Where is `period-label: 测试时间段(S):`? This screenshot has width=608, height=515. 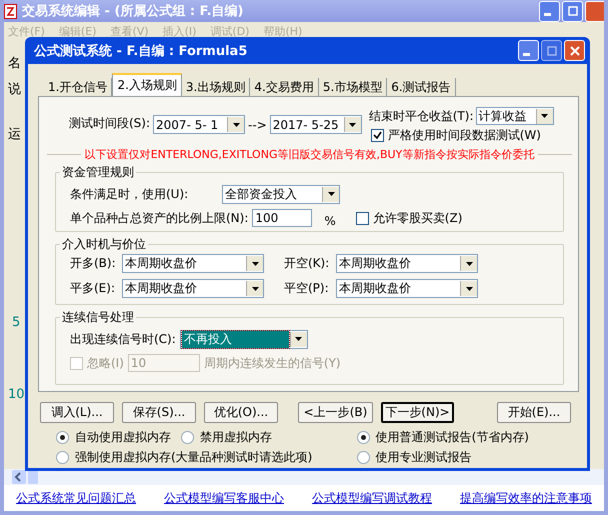
period-label: 测试时间段(S): is located at coordinates (109, 123).